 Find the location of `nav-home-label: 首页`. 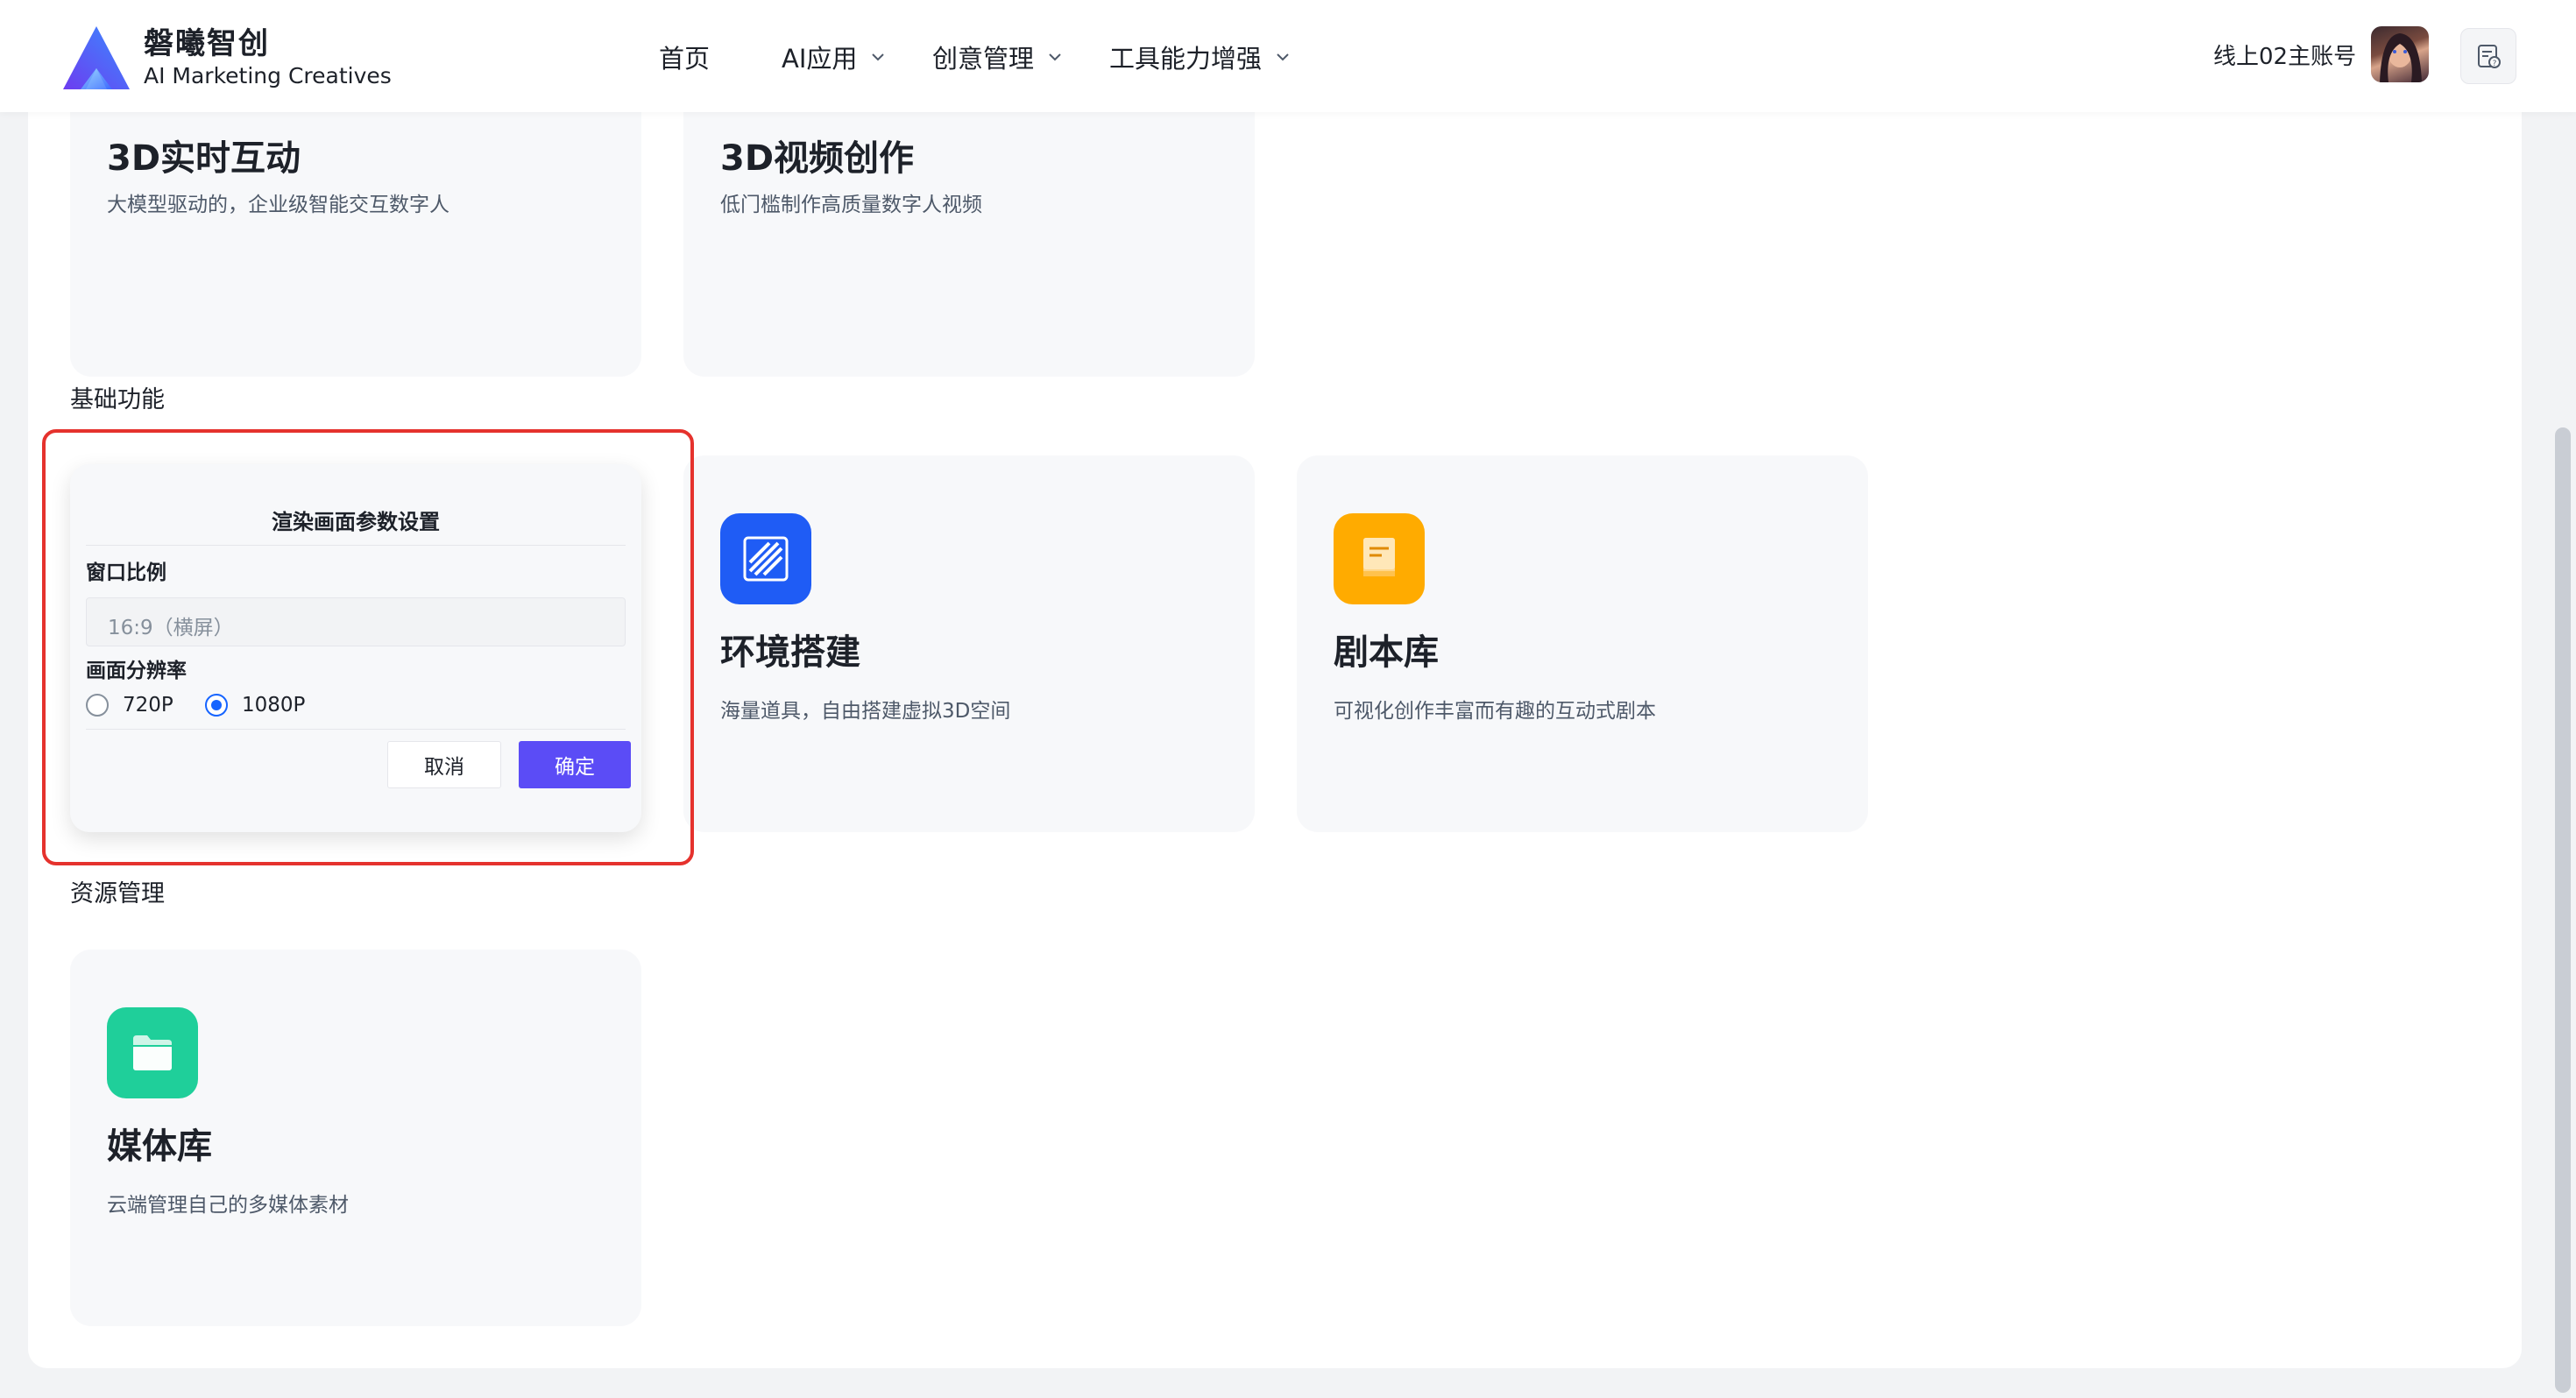

nav-home-label: 首页 is located at coordinates (685, 59).